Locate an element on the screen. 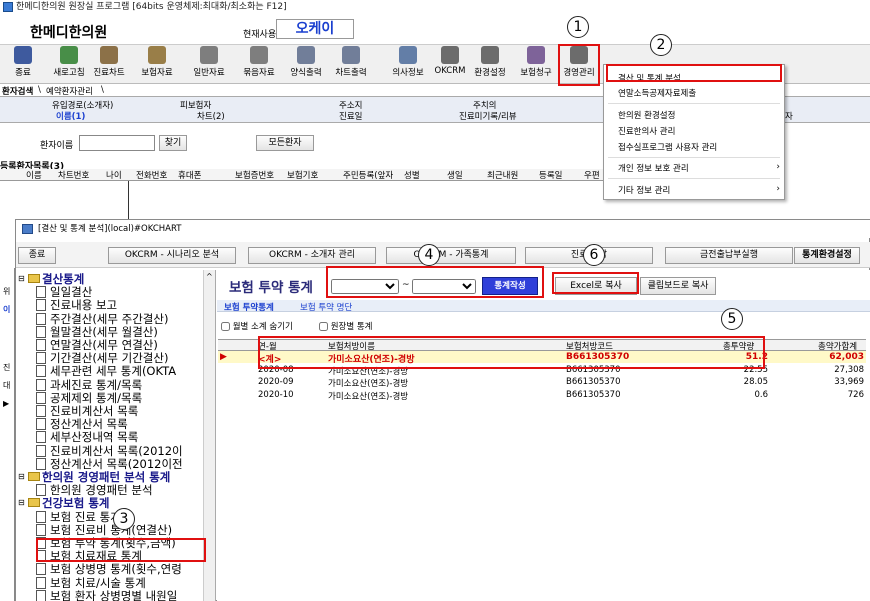 Image resolution: width=870 pixels, height=601 pixels. current-user: 오케이 is located at coordinates (315, 29).